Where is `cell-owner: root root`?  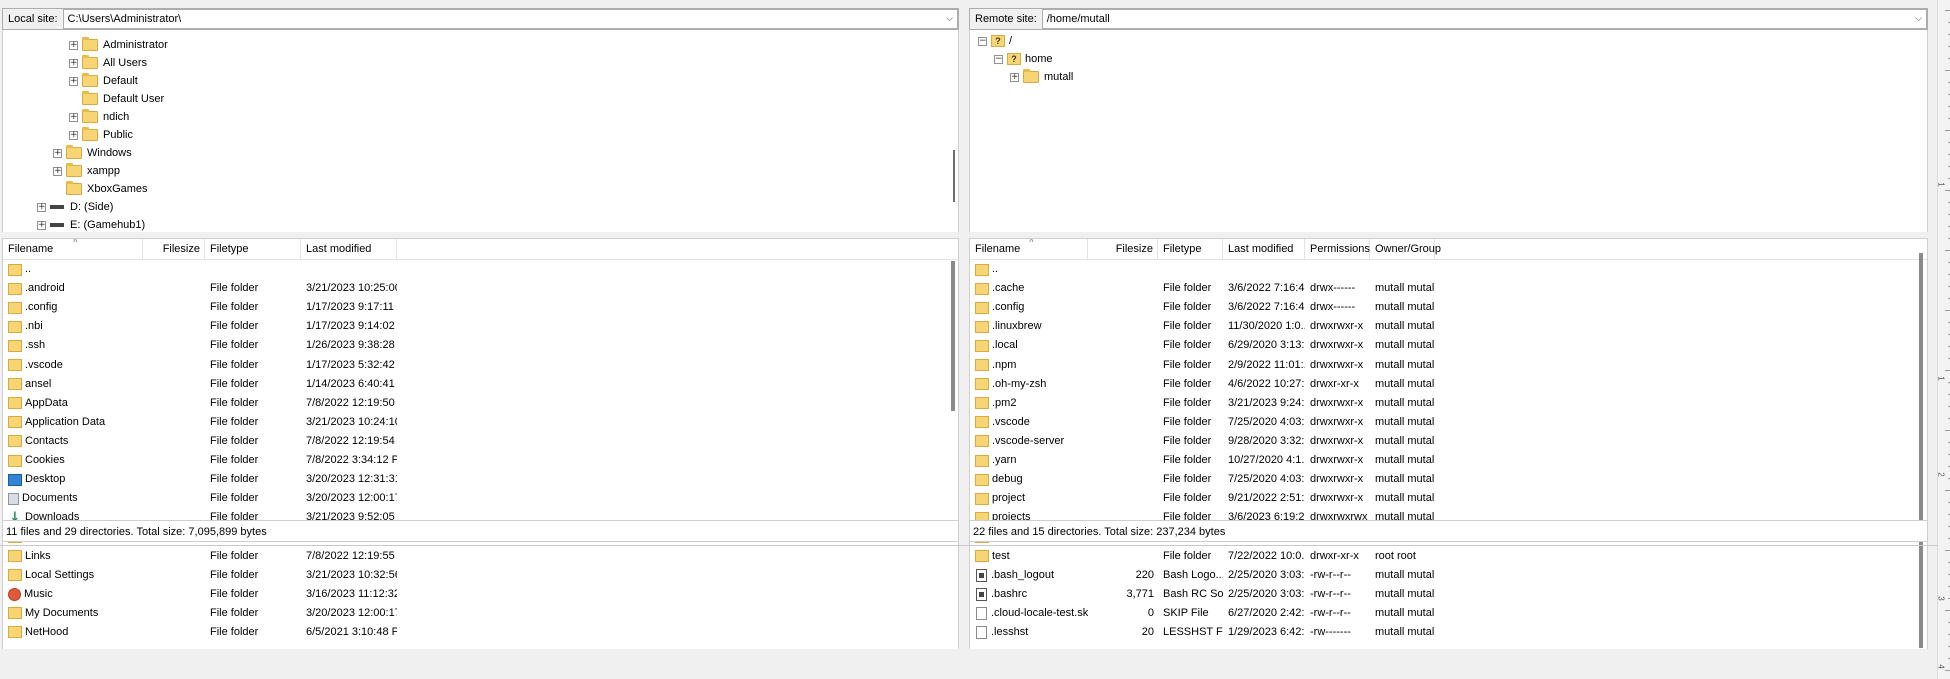 cell-owner: root root is located at coordinates (1402, 556).